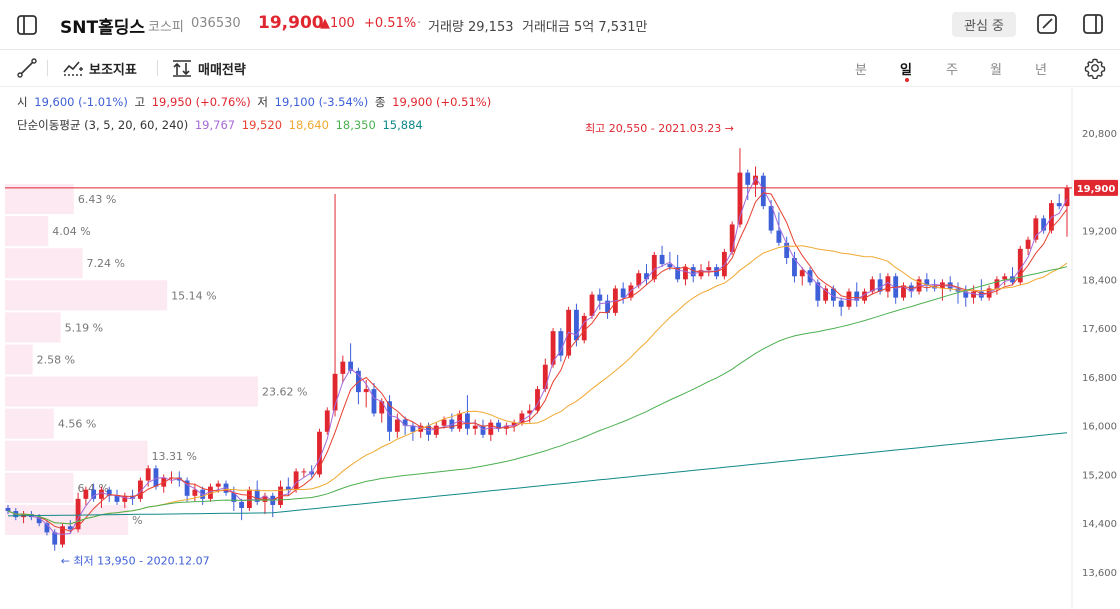 Image resolution: width=1120 pixels, height=609 pixels. What do you see at coordinates (1093, 24) in the screenshot?
I see `panel-icon` at bounding box center [1093, 24].